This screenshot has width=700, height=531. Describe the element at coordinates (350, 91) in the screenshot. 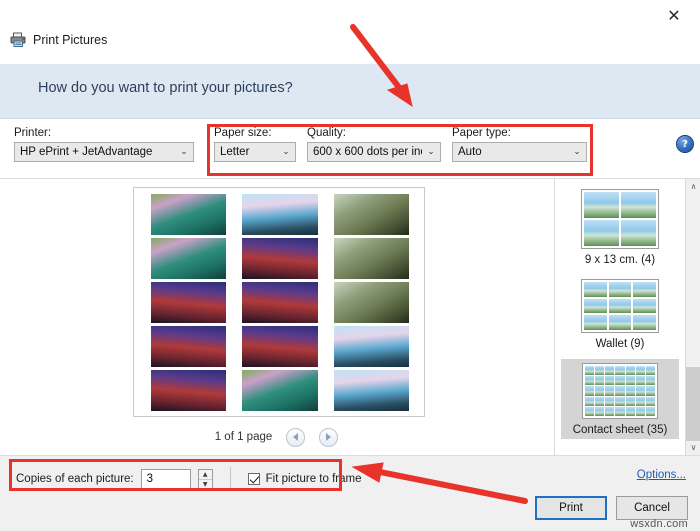

I see `header-banner: How do you want to print your pictures?` at that location.